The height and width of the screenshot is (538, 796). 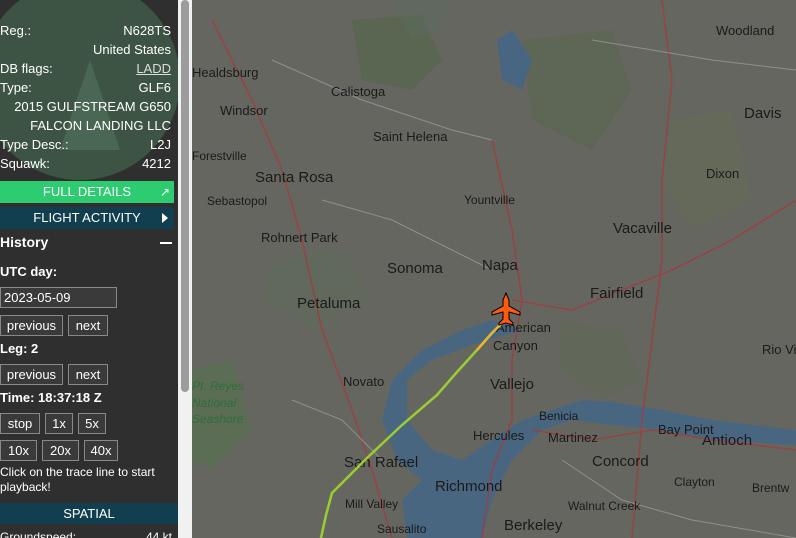 What do you see at coordinates (515, 345) in the screenshot?
I see `map-label-canyon: Canyon` at bounding box center [515, 345].